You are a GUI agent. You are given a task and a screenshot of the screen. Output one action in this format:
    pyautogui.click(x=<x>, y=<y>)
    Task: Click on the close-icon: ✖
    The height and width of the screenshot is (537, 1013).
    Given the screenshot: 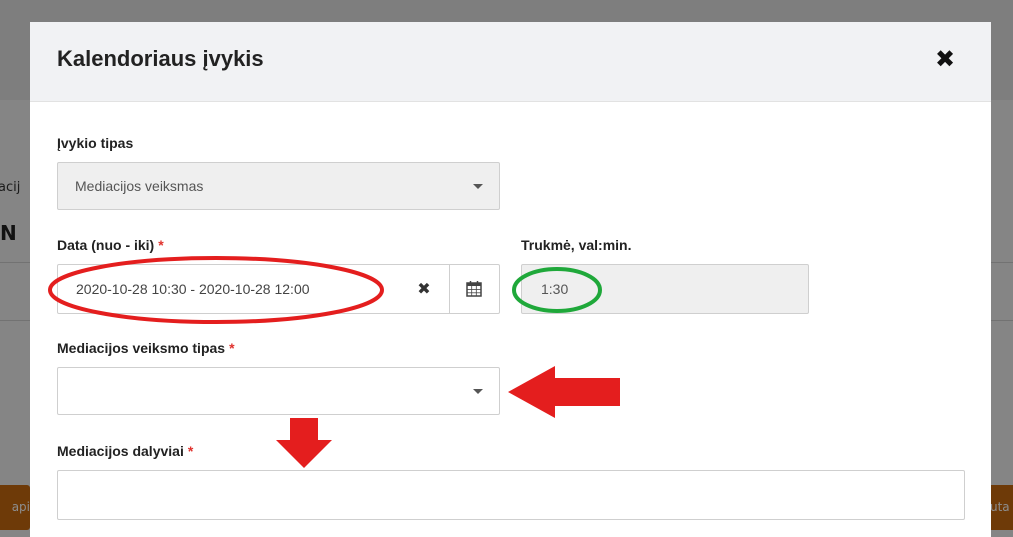 What is the action you would take?
    pyautogui.click(x=945, y=59)
    